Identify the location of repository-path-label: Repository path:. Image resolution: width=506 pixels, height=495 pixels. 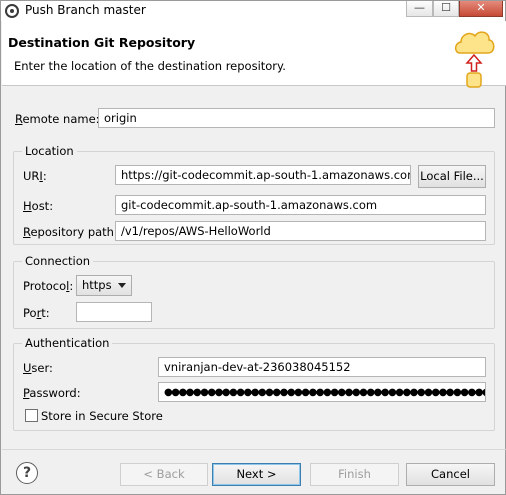
(70, 232).